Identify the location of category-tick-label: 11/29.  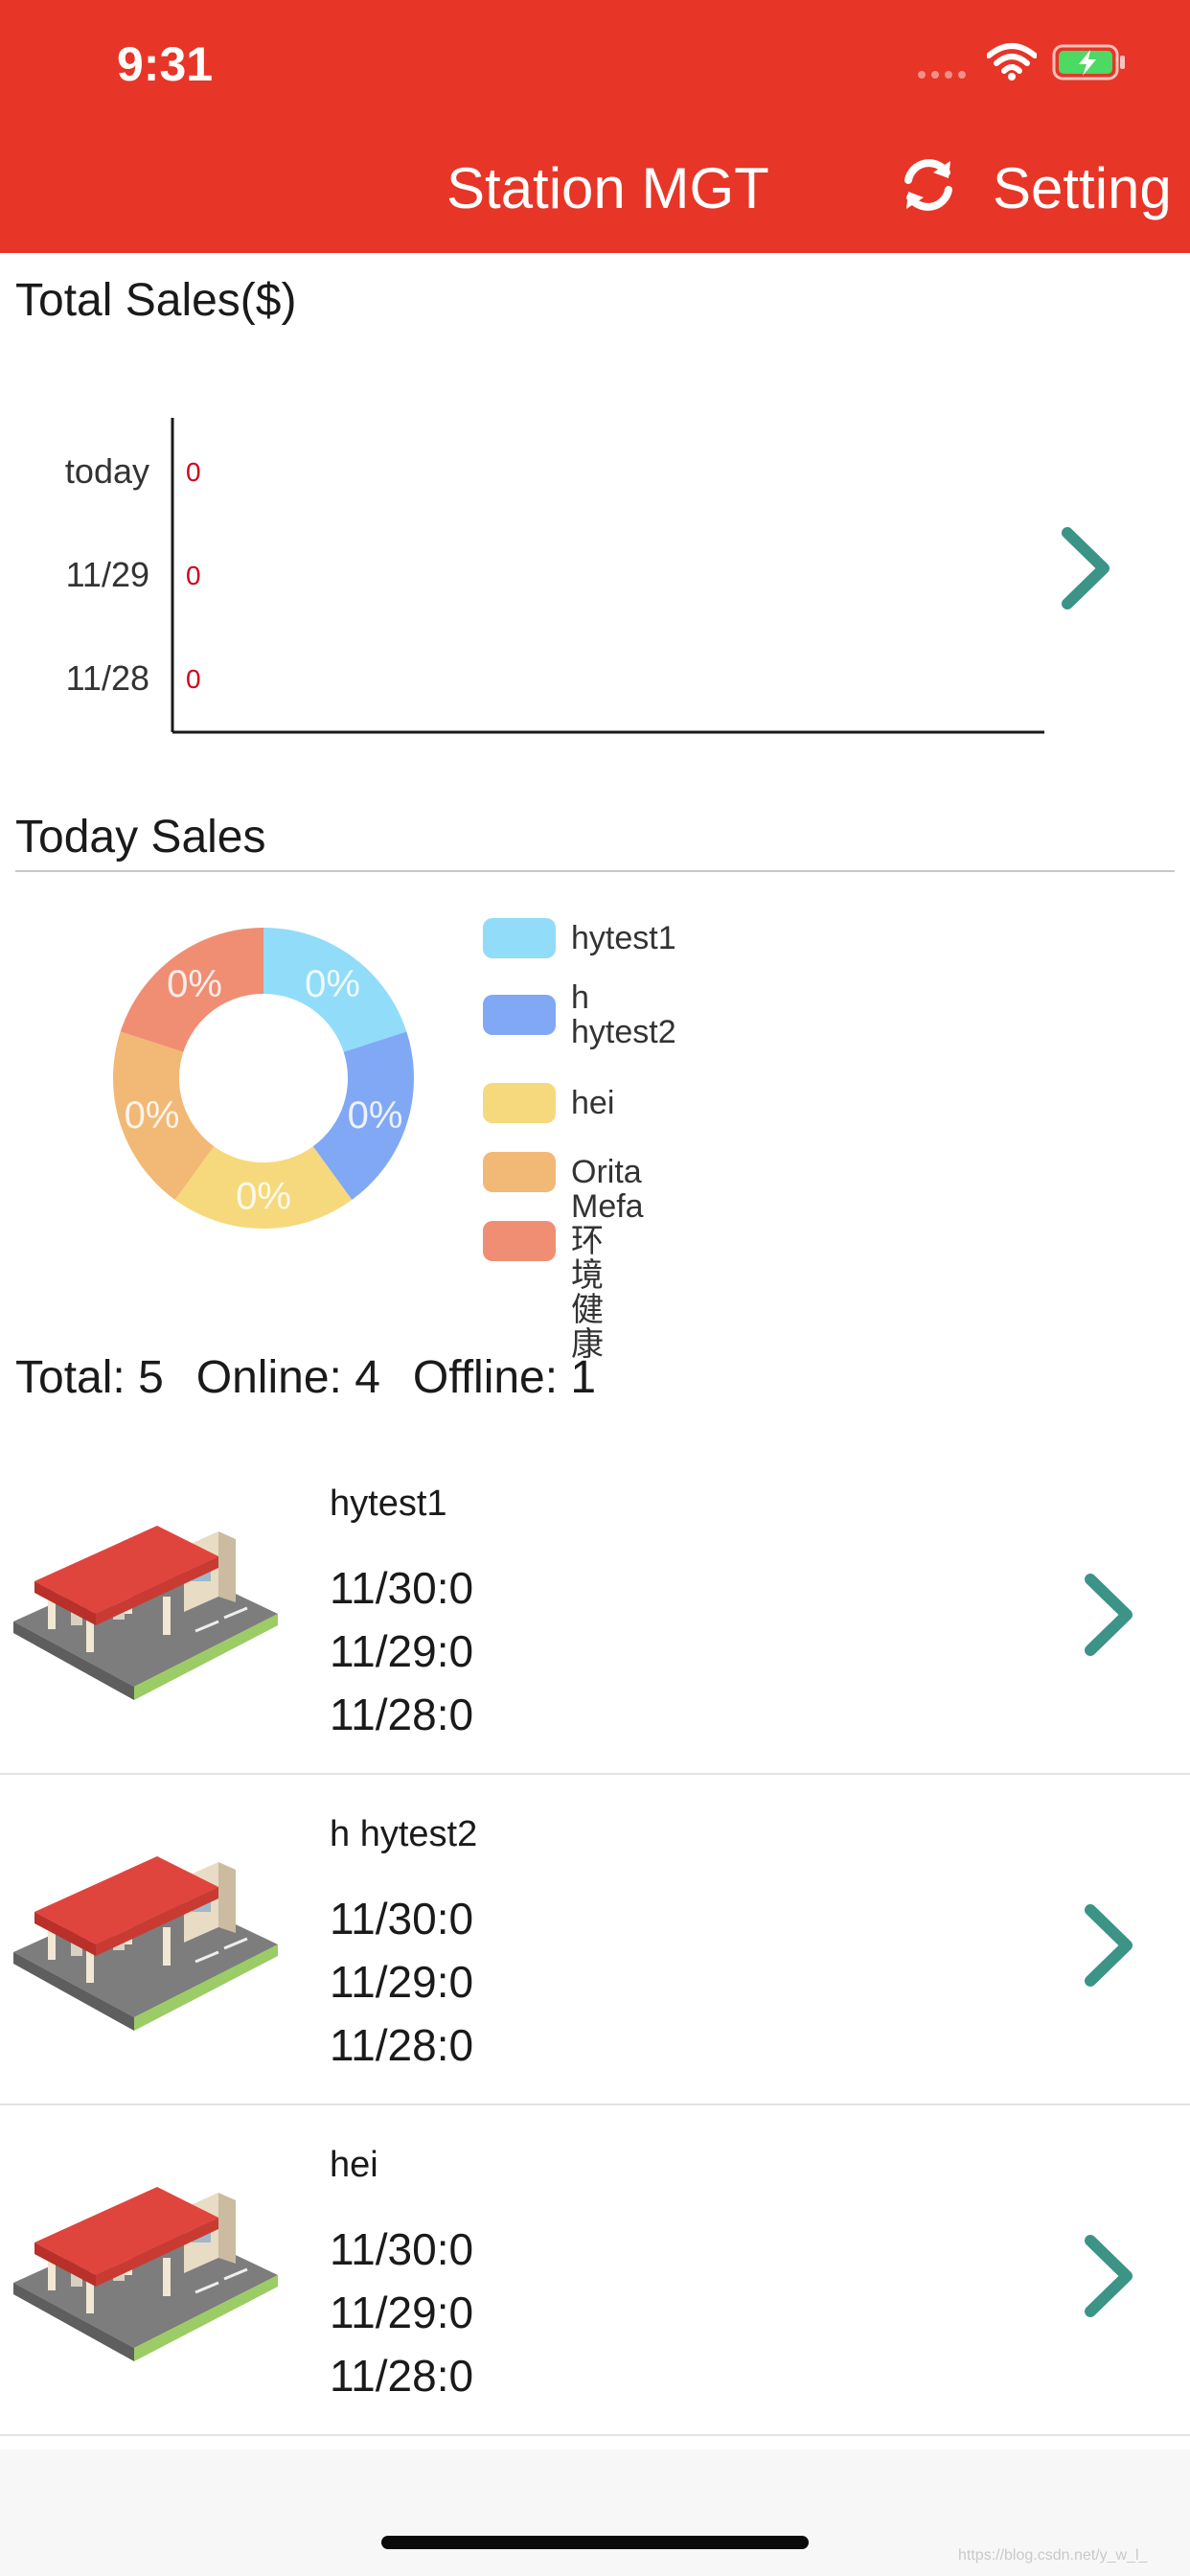
(107, 574).